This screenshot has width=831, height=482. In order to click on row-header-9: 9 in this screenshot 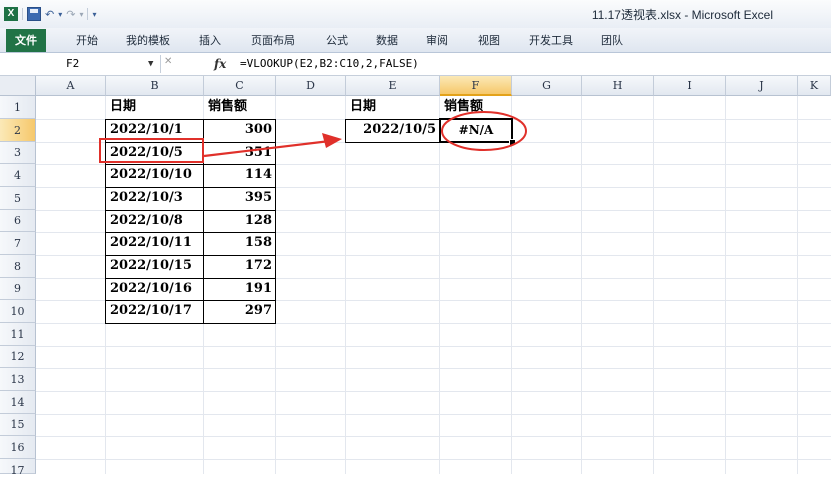, I will do `click(18, 289)`.